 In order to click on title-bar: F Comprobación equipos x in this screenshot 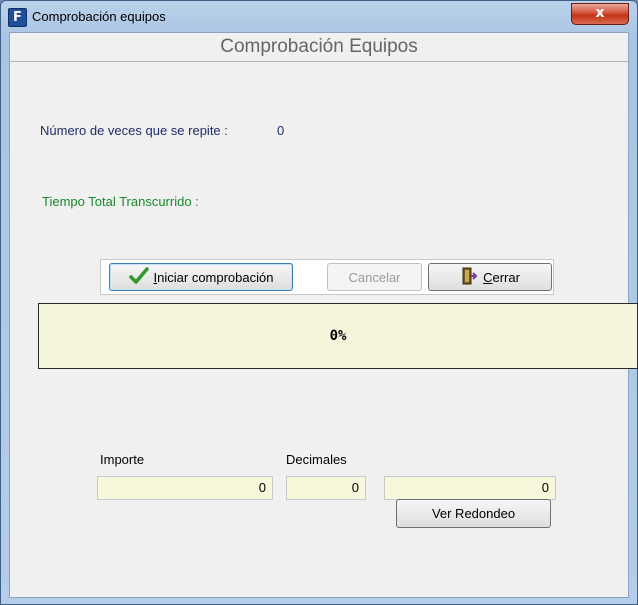, I will do `click(319, 16)`.